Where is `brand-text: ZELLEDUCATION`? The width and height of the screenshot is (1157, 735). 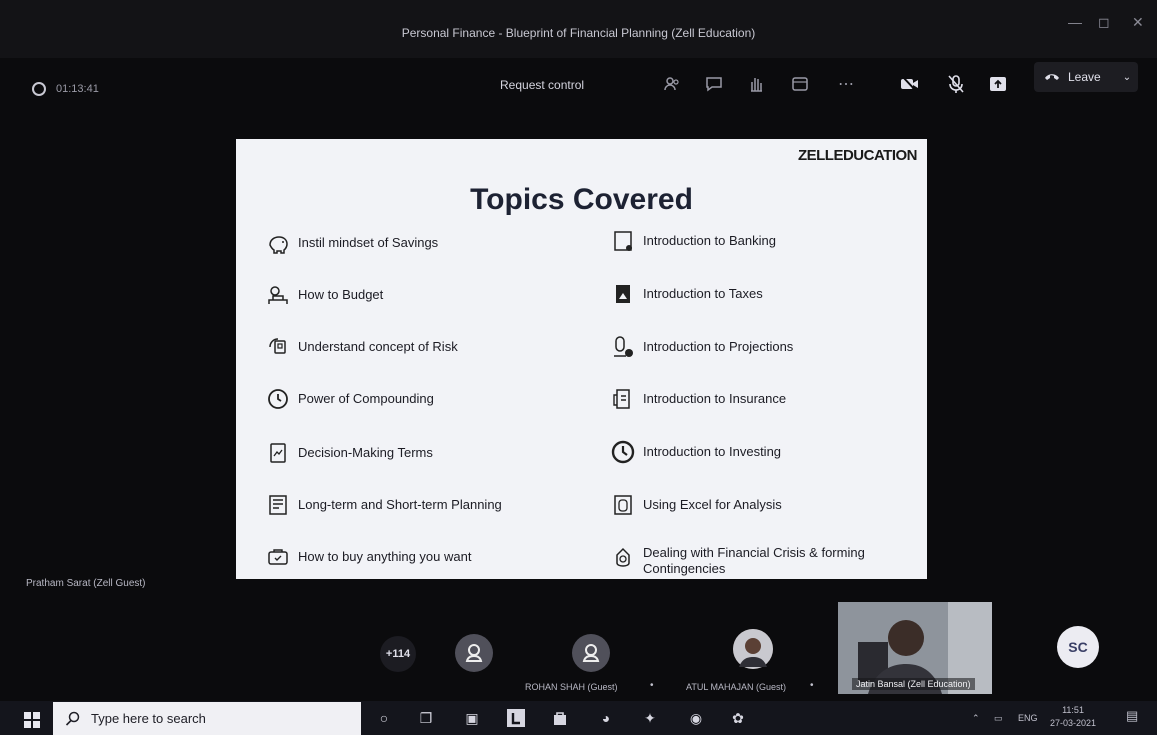
brand-text: ZELLEDUCATION is located at coordinates (857, 155).